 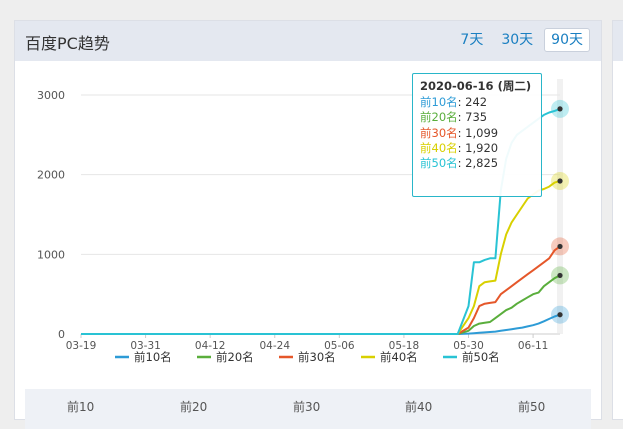 What do you see at coordinates (617, 220) in the screenshot?
I see `adjacent-panel-edge` at bounding box center [617, 220].